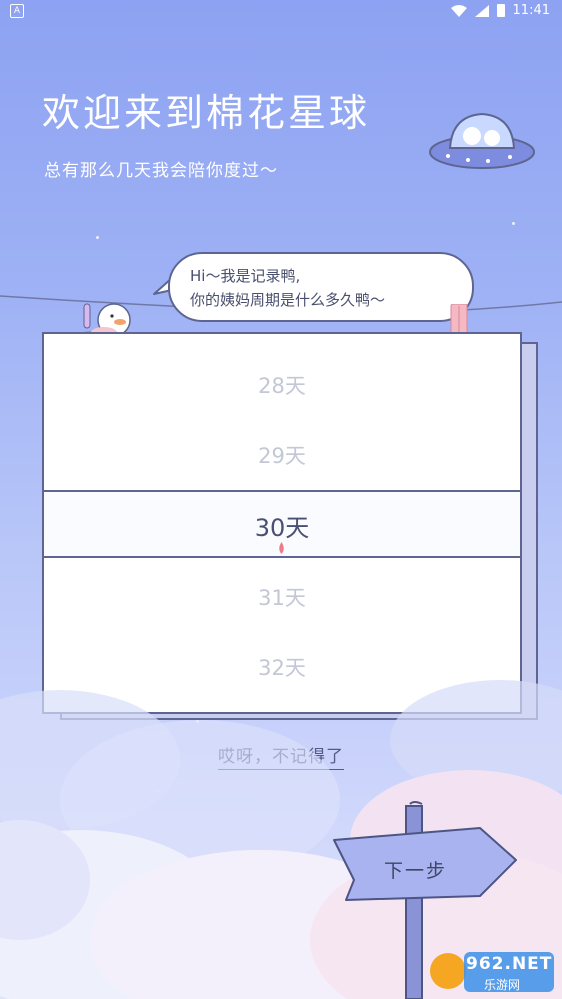 The image size is (562, 999). What do you see at coordinates (502, 985) in the screenshot?
I see `watermark-sub: 乐游网` at bounding box center [502, 985].